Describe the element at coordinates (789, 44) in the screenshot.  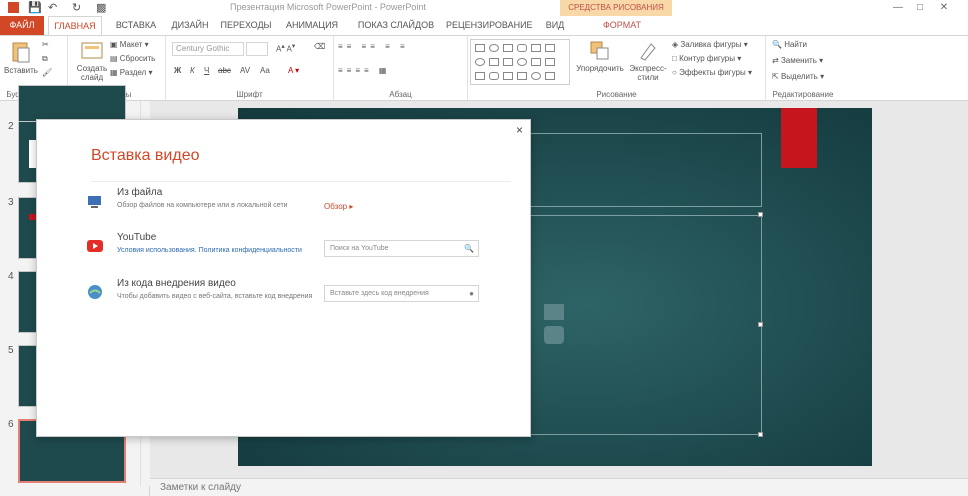
I see `find-button: 🔍 Найти` at that location.